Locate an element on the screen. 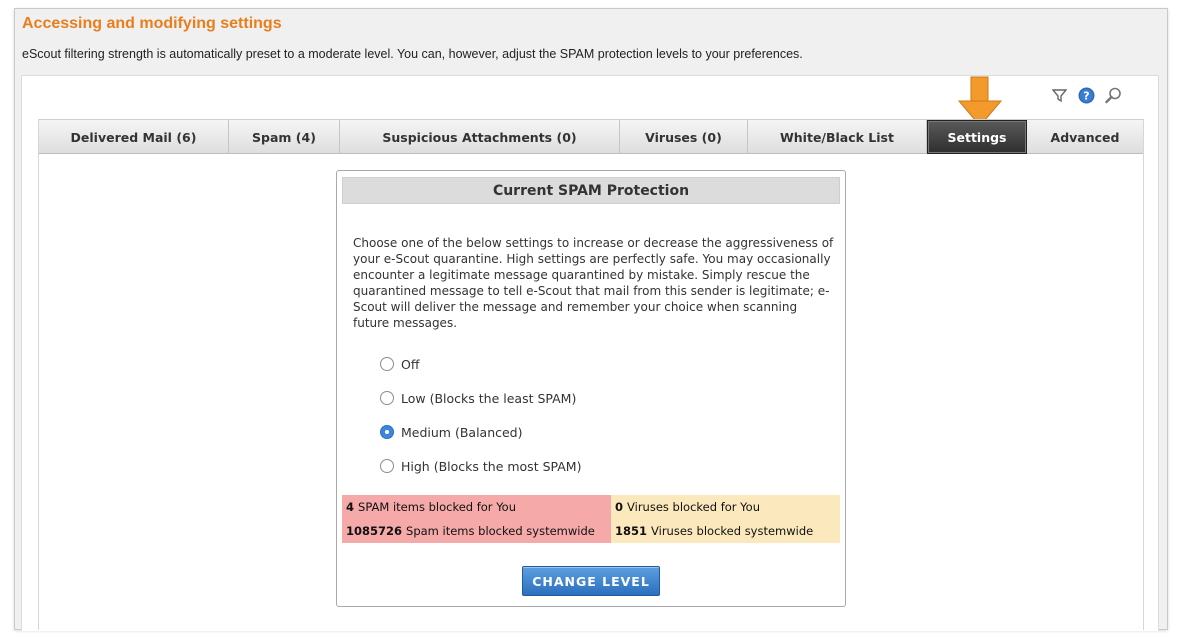 This screenshot has width=1184, height=640. tab-spam: Spam (4) is located at coordinates (284, 137).